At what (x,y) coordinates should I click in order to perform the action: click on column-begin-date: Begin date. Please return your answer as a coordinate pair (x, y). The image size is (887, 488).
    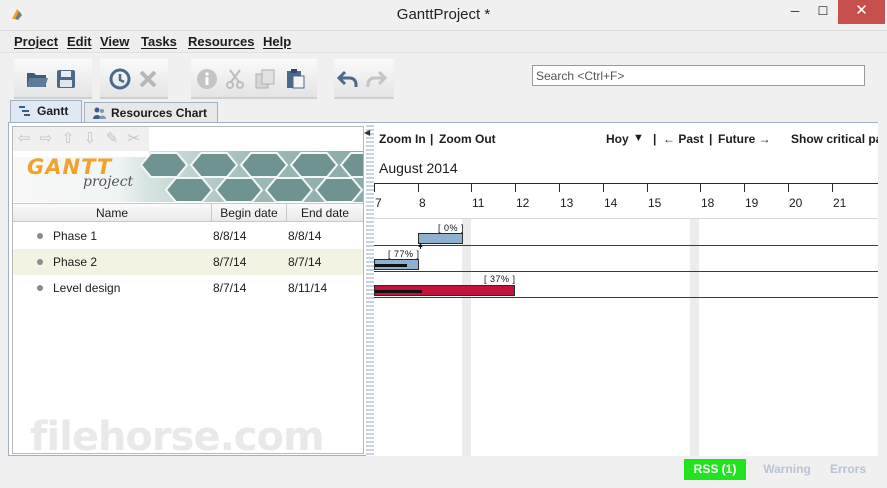
    Looking at the image, I should click on (249, 213).